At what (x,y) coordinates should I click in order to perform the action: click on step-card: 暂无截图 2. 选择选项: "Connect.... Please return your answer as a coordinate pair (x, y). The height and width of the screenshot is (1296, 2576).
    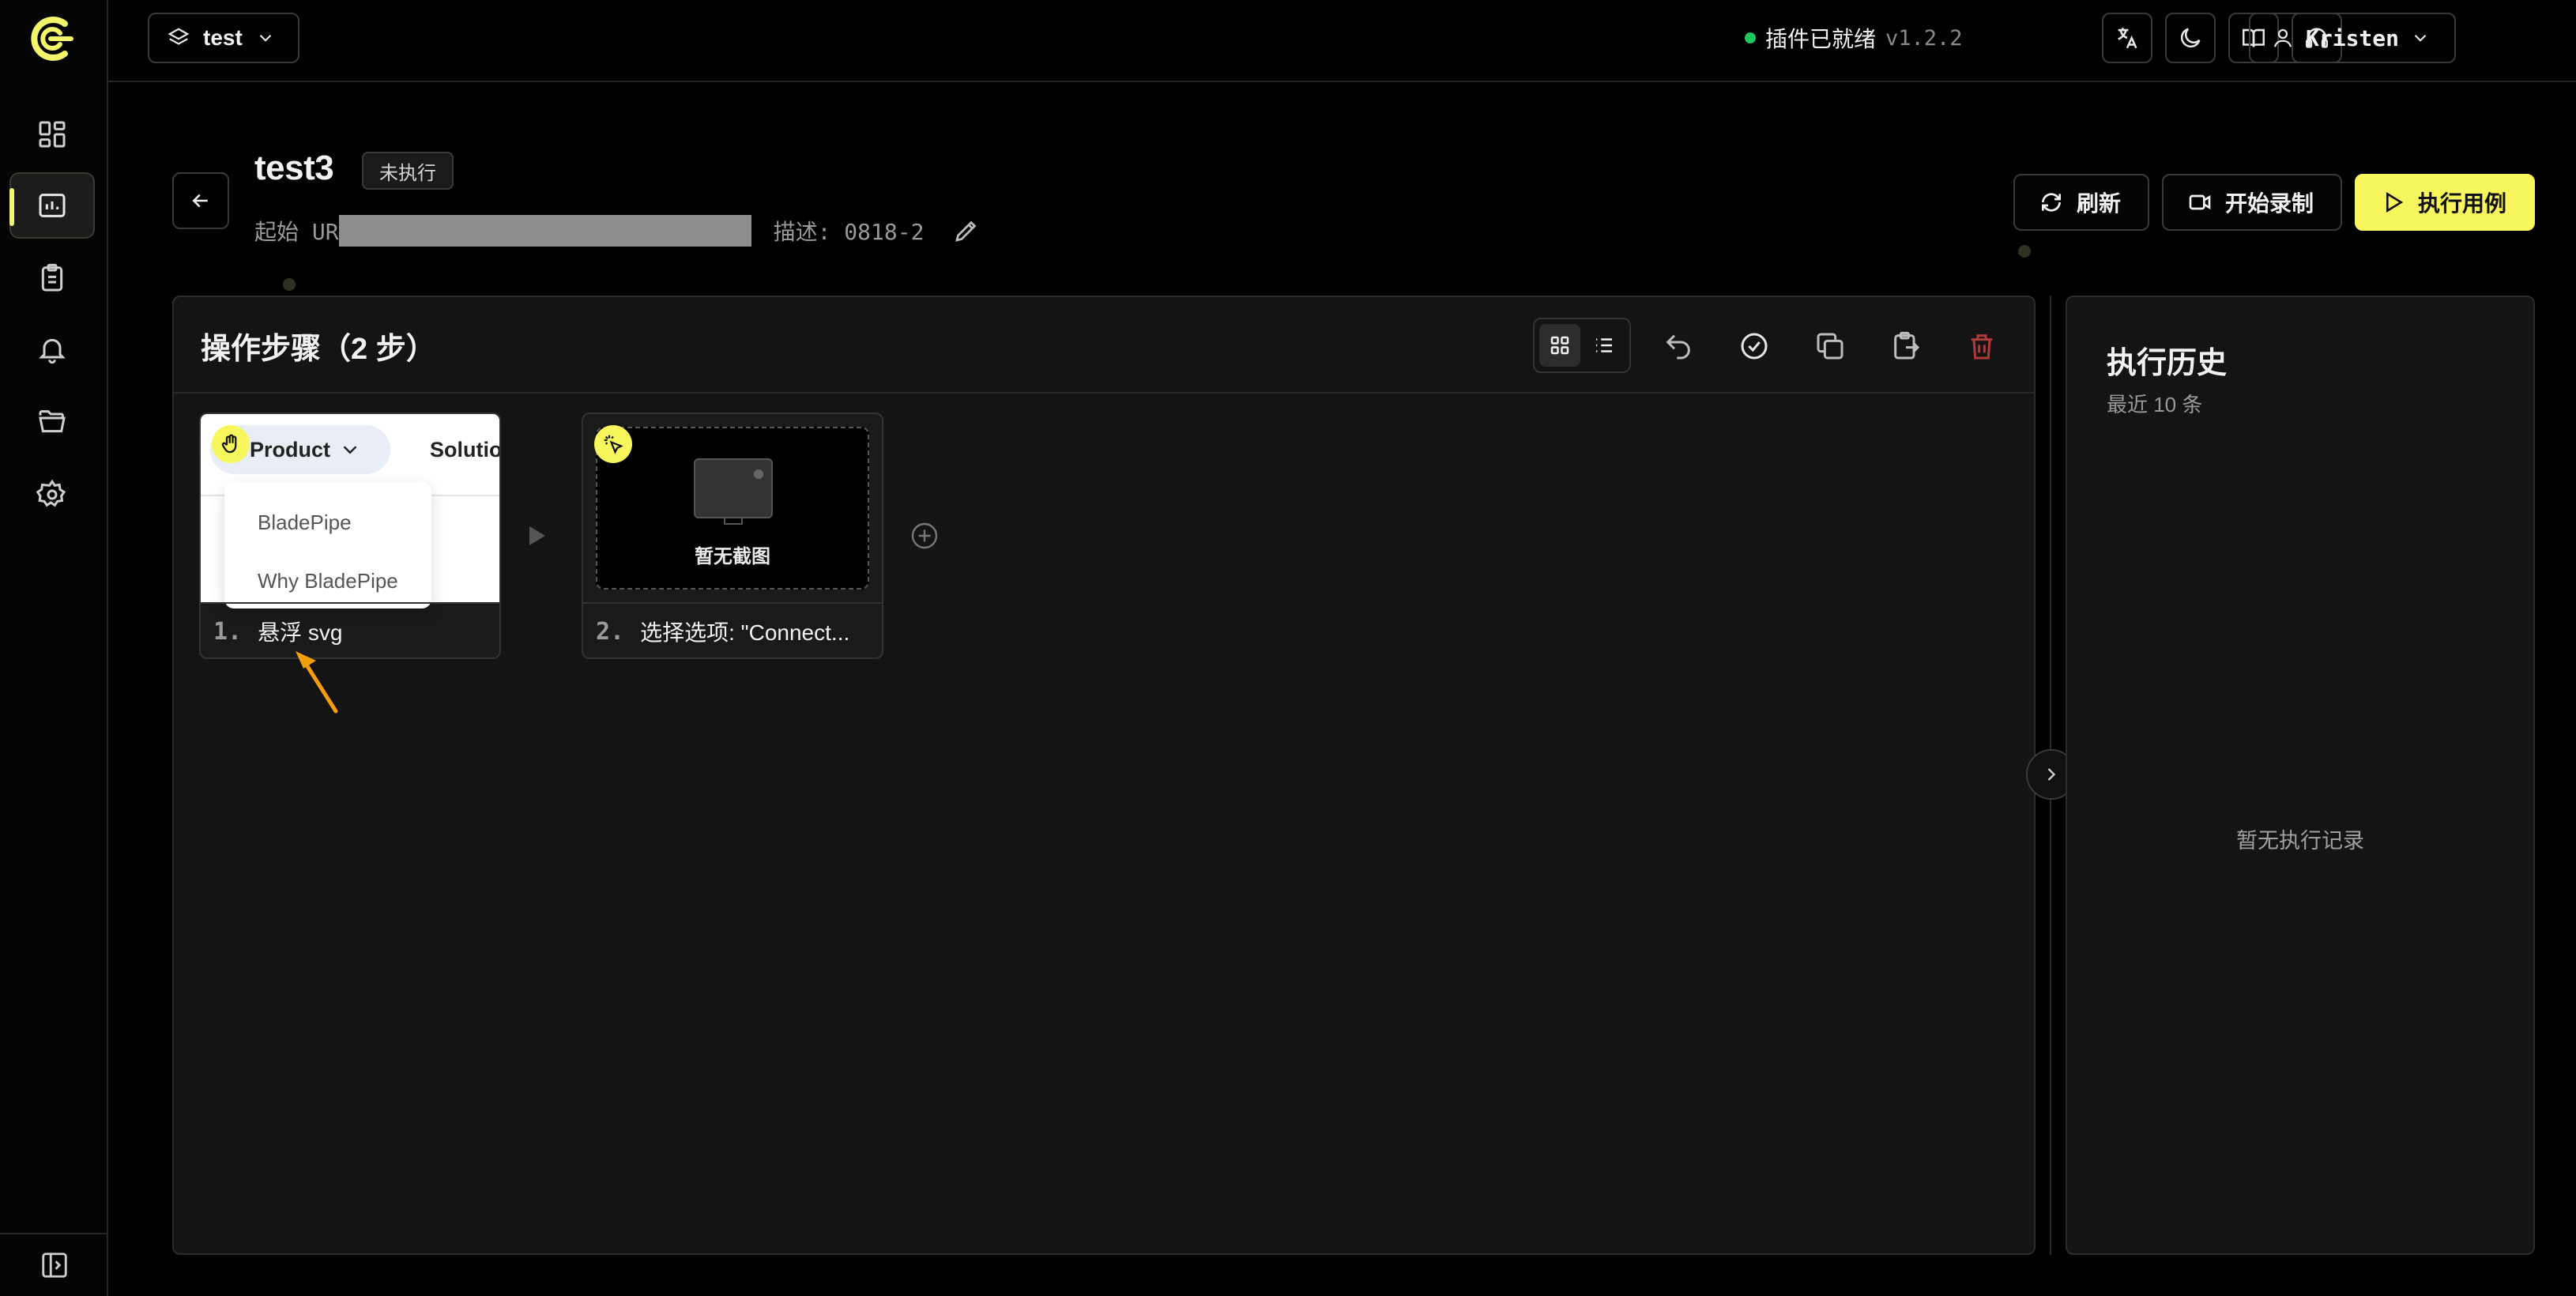
    Looking at the image, I should click on (732, 536).